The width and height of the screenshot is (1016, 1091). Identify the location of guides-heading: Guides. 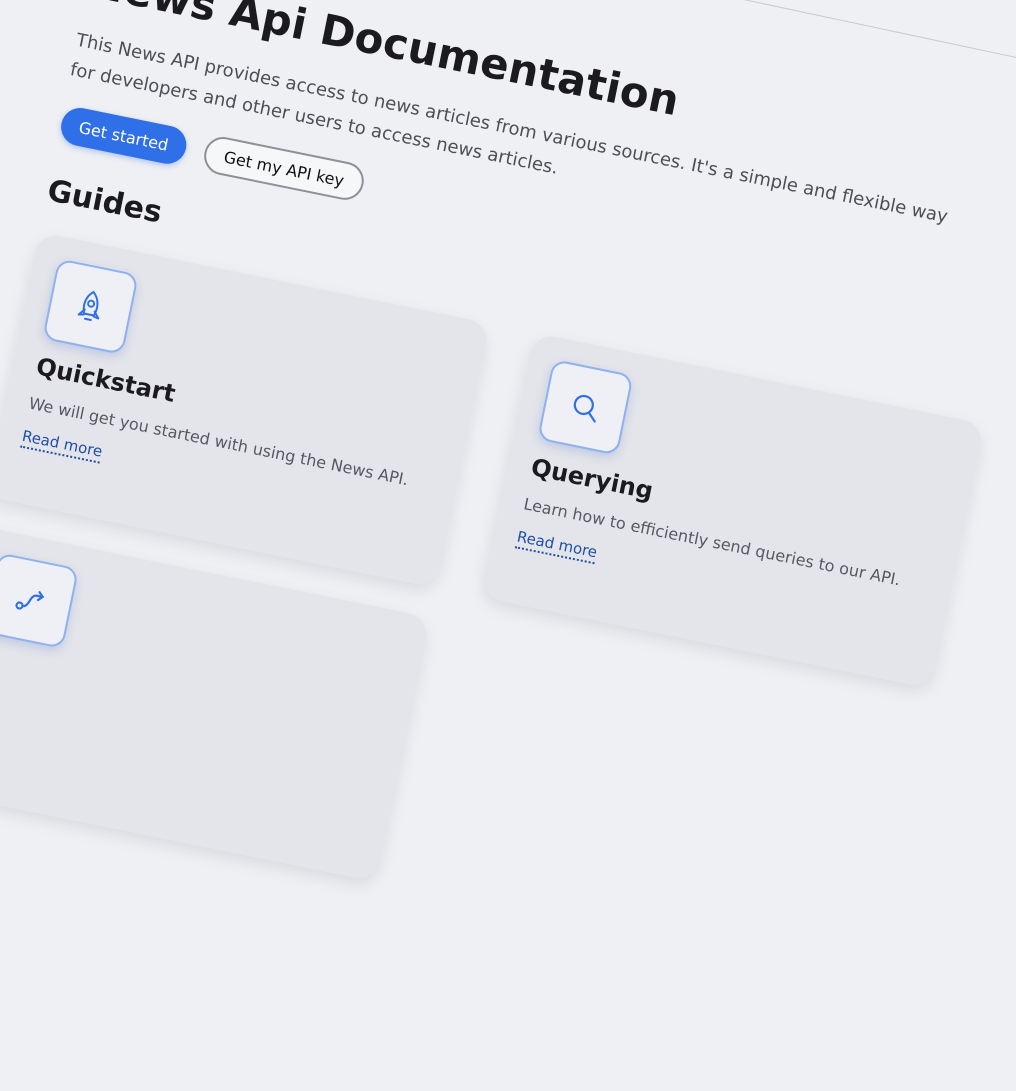
(104, 202).